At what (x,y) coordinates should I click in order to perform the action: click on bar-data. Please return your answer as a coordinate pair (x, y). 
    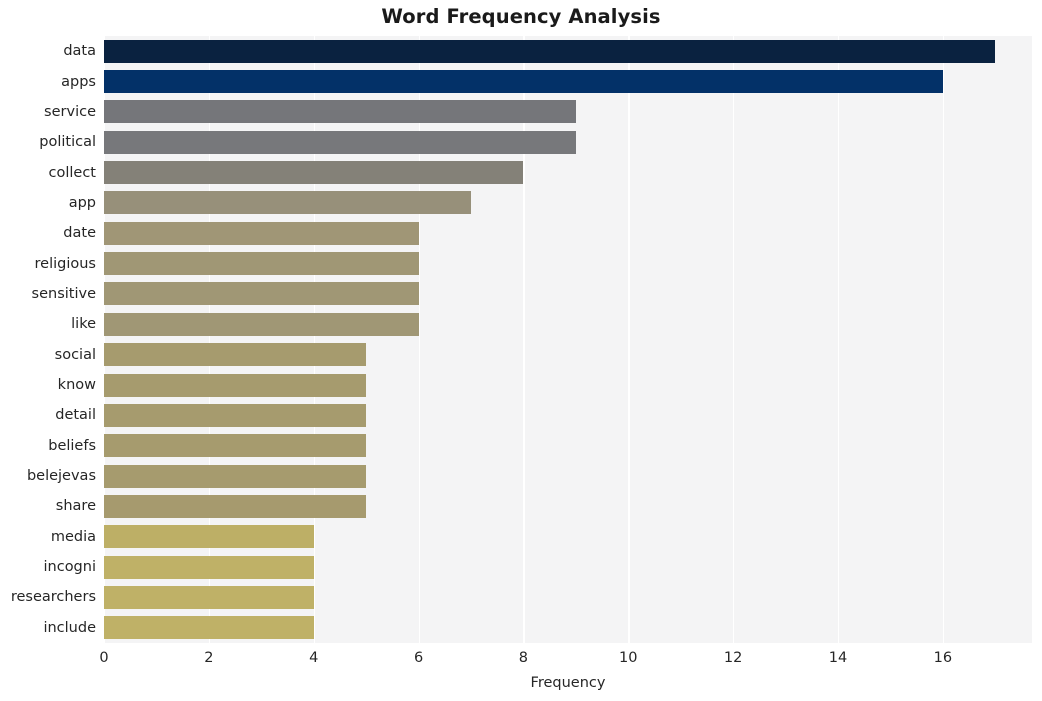
    Looking at the image, I should click on (550, 51).